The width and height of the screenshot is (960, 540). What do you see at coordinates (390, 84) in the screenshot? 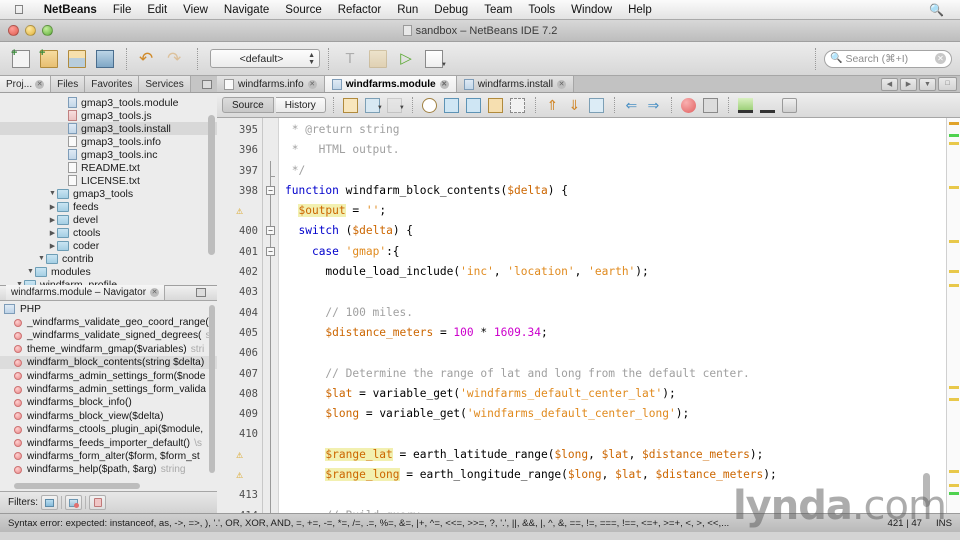
I see `editor-tab-windfarms-module: windfarms.module ✕` at bounding box center [390, 84].